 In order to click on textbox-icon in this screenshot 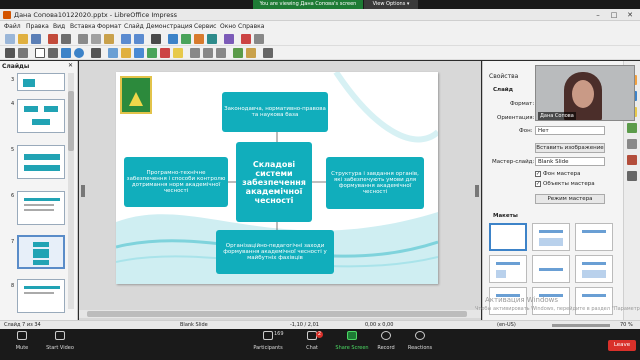, I will do `click(40, 53)`.